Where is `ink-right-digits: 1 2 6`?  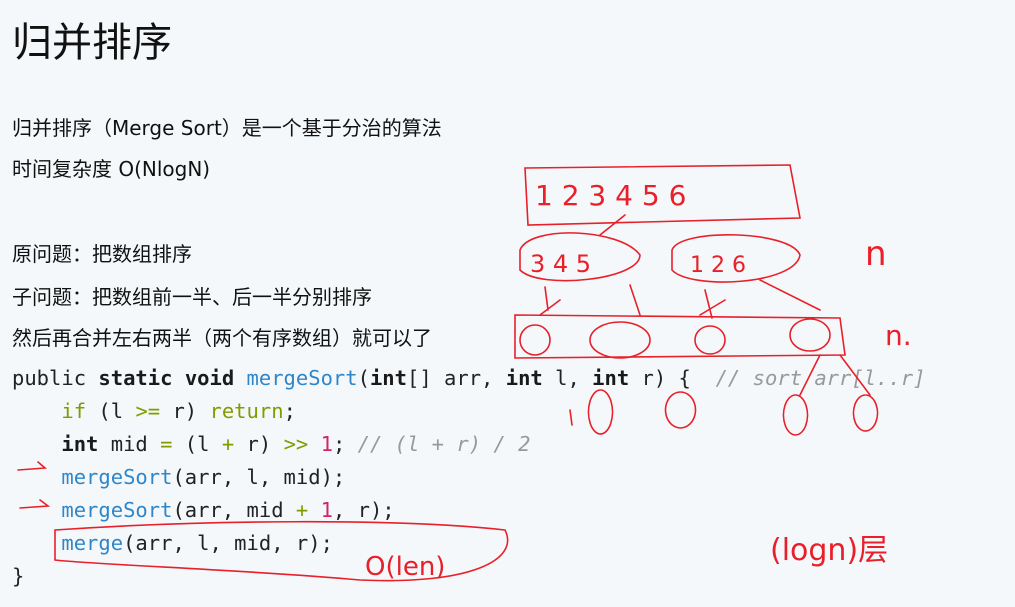 ink-right-digits: 1 2 6 is located at coordinates (718, 265).